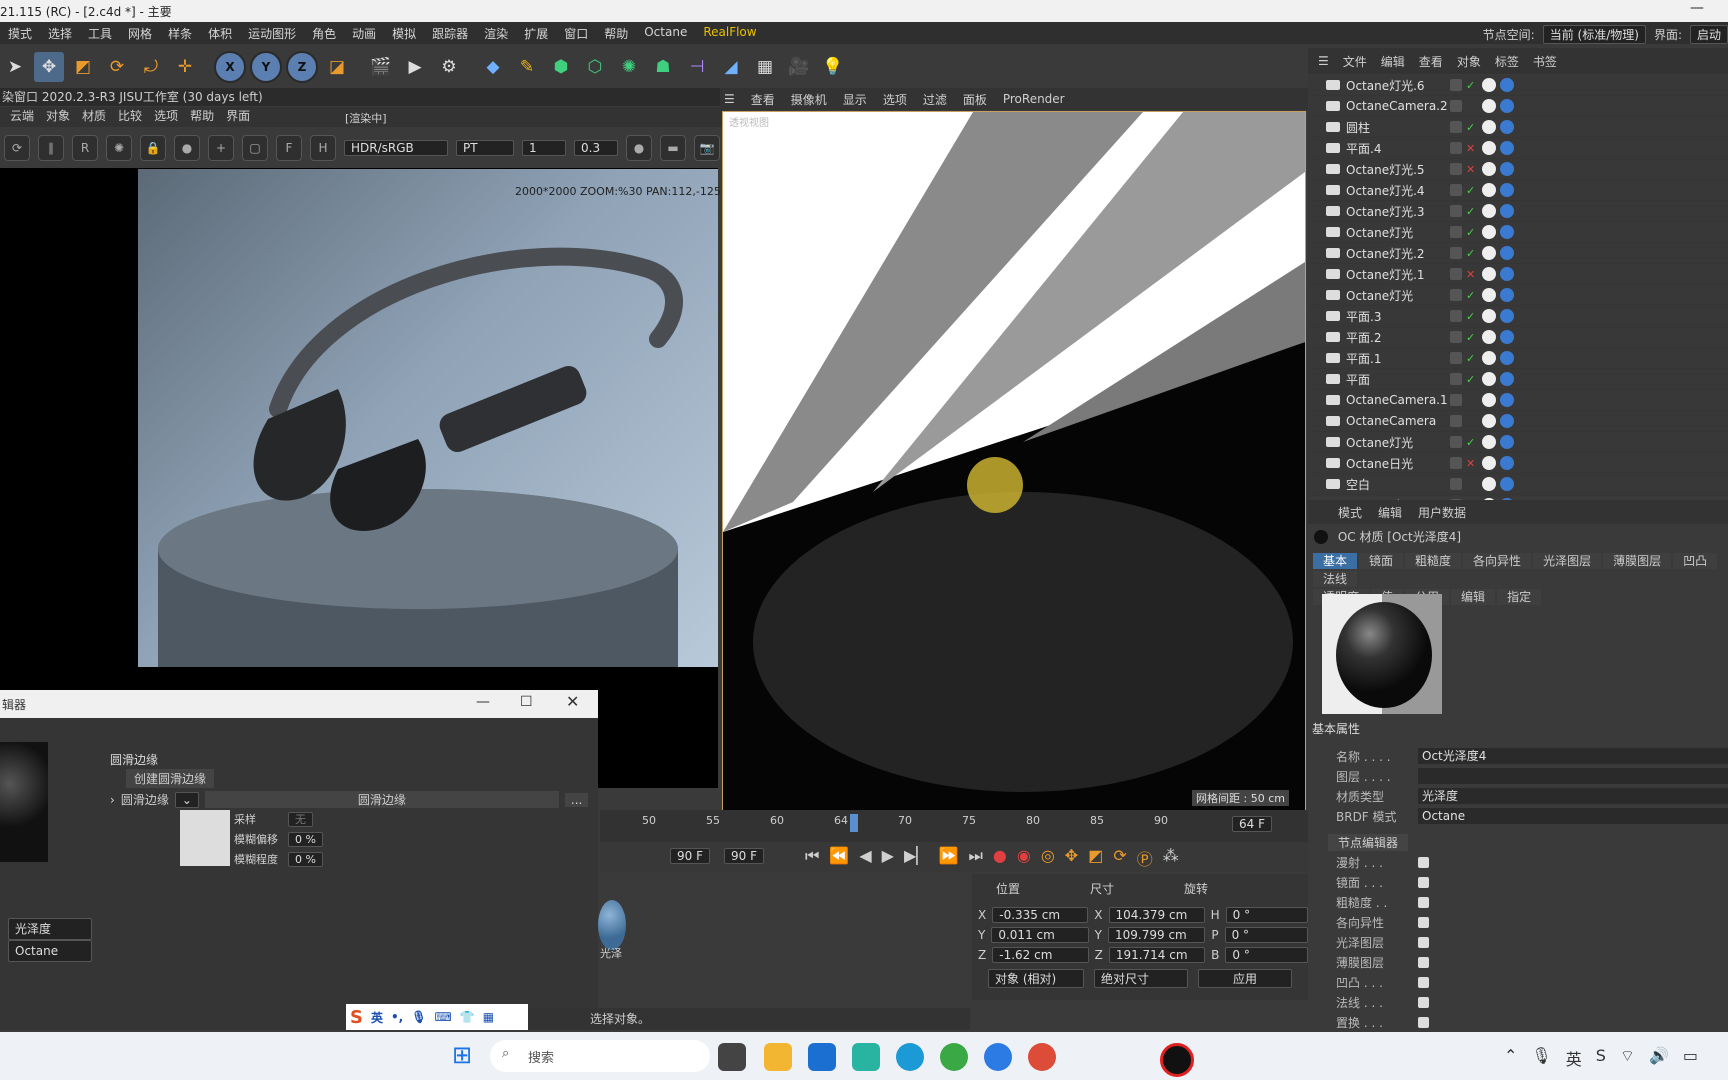 Image resolution: width=1728 pixels, height=1080 pixels. Describe the element at coordinates (1433, 561) in the screenshot. I see `tab-2: 粗糙度` at that location.